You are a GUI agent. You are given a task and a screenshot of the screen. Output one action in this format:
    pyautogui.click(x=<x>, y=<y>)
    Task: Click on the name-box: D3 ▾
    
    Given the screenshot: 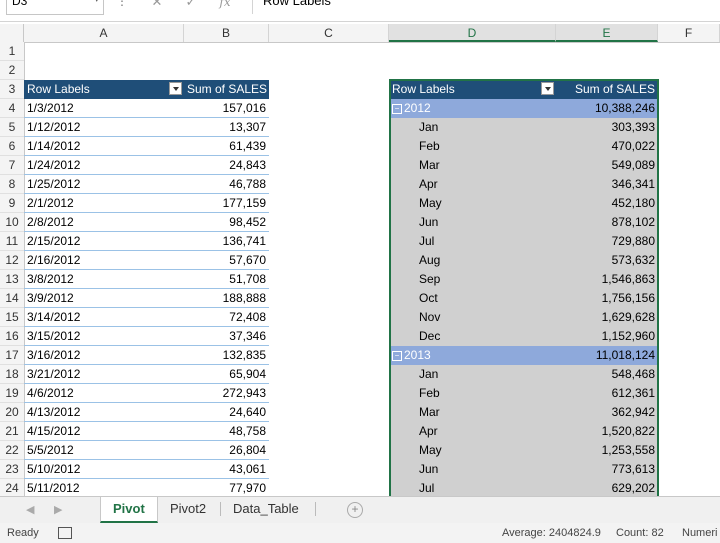 What is the action you would take?
    pyautogui.click(x=55, y=7)
    